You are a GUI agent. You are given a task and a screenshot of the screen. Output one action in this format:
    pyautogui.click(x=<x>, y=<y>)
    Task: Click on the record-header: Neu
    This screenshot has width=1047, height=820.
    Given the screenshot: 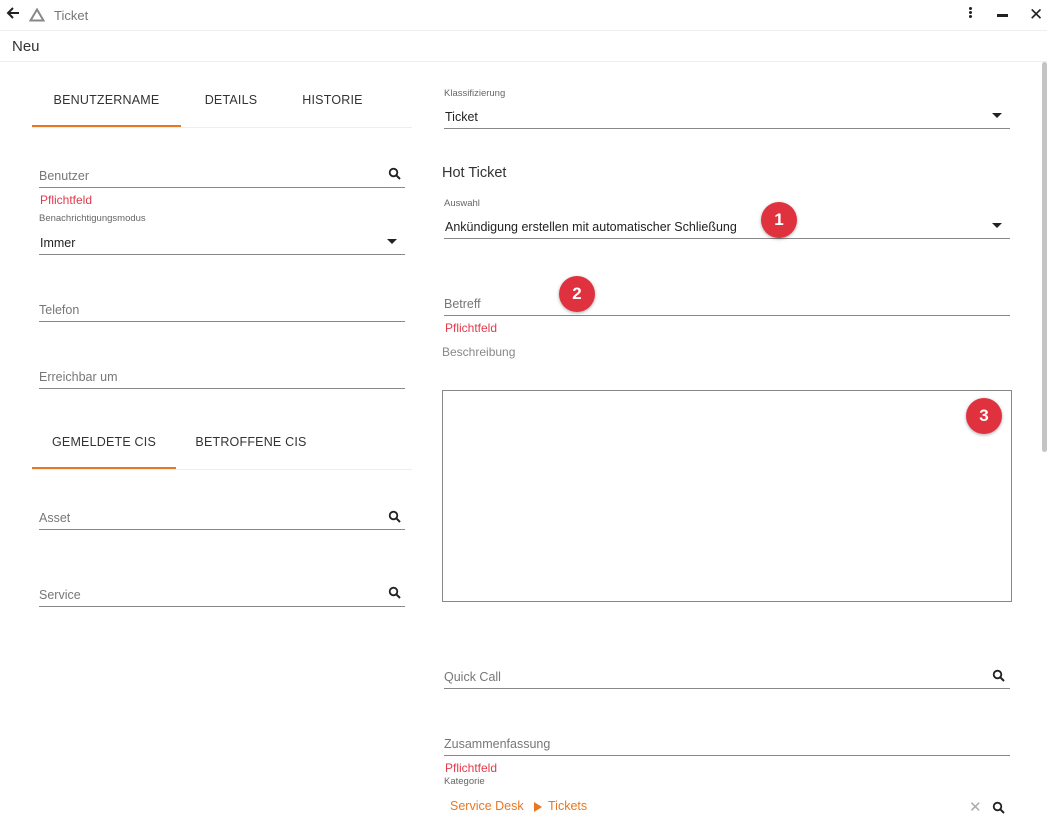 What is the action you would take?
    pyautogui.click(x=523, y=46)
    